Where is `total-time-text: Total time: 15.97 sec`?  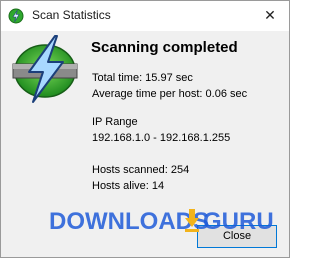
total-time-text: Total time: 15.97 sec is located at coordinates (142, 78).